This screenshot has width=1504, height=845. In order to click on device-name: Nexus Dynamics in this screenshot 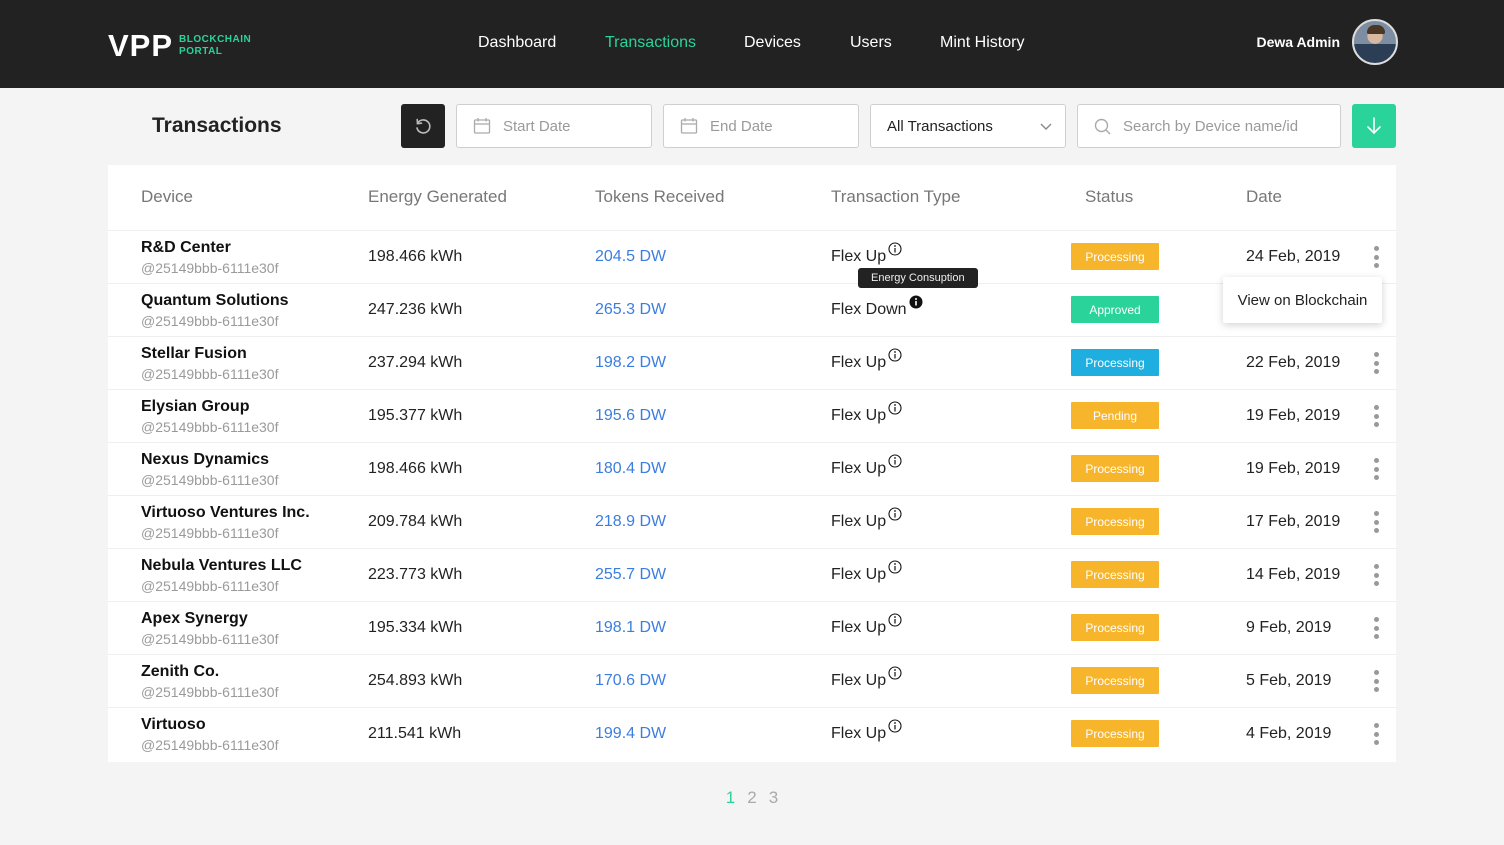, I will do `click(205, 459)`.